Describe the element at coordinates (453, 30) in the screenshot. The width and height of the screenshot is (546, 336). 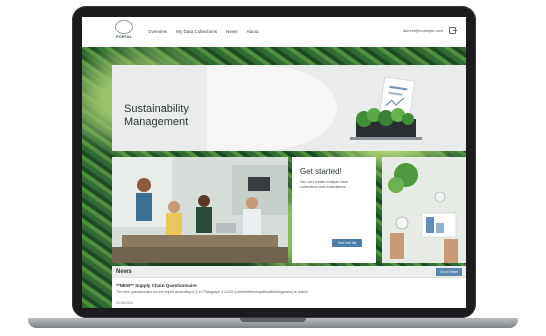
I see `logout-icon` at that location.